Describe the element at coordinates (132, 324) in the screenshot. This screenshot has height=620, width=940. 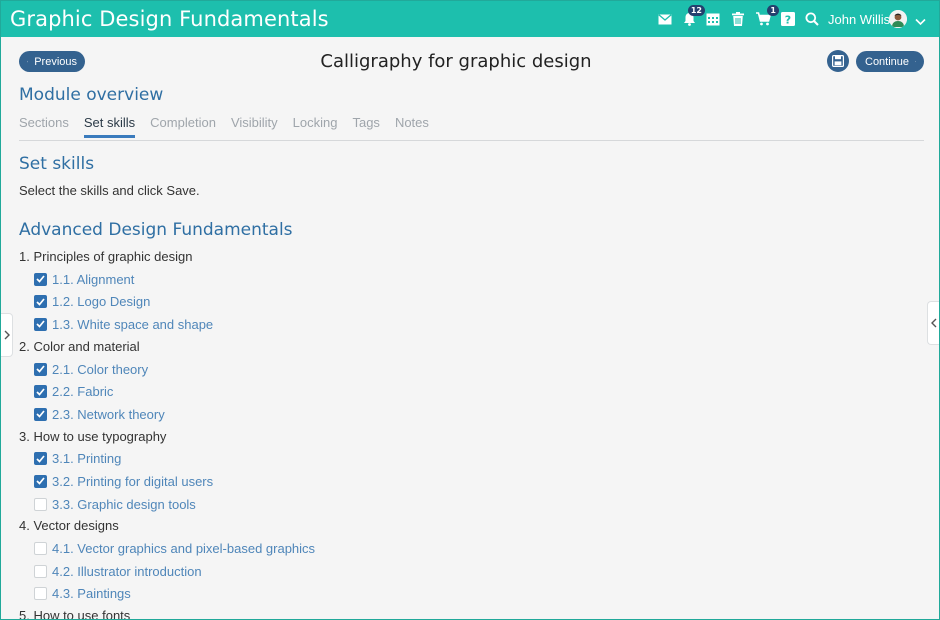
I see `skill-label: 1.3. White space and shape` at that location.